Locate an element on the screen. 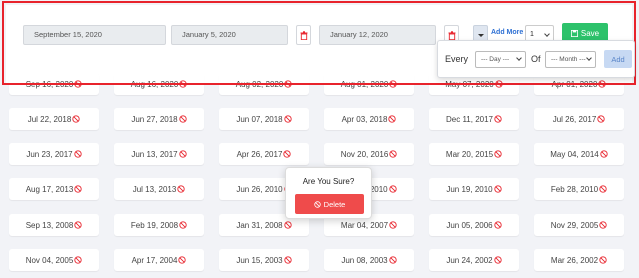 Image resolution: width=639 pixels, height=278 pixels. delete-button: Delete is located at coordinates (329, 204).